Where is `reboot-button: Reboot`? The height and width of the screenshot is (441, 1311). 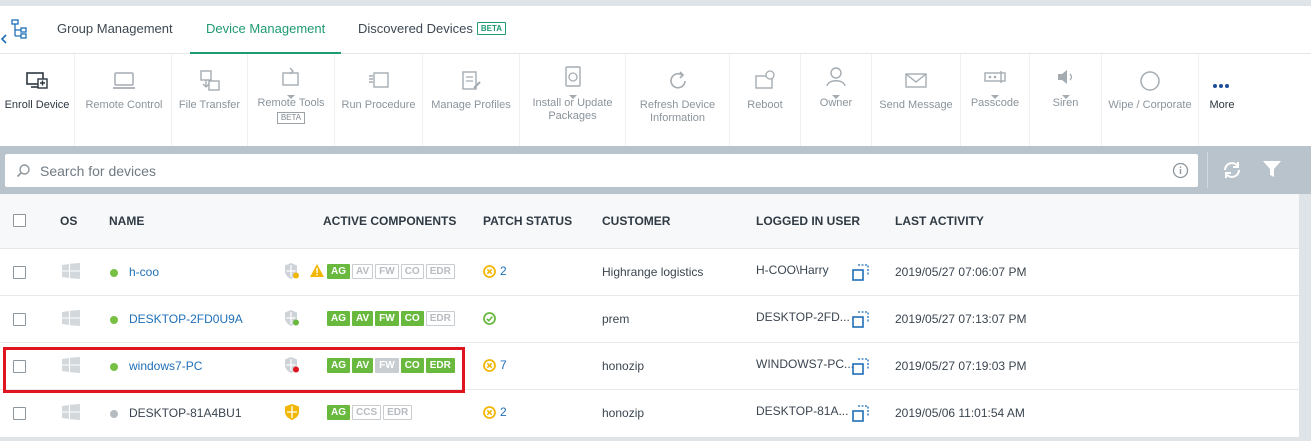
reboot-button: Reboot is located at coordinates (765, 100).